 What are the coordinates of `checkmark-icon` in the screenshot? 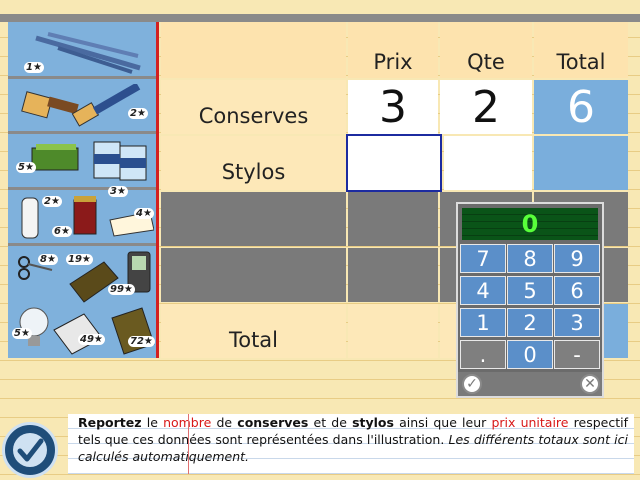 It's located at (30, 450).